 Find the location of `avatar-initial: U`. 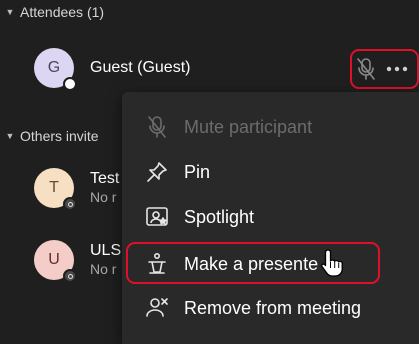

avatar-initial: U is located at coordinates (54, 259).